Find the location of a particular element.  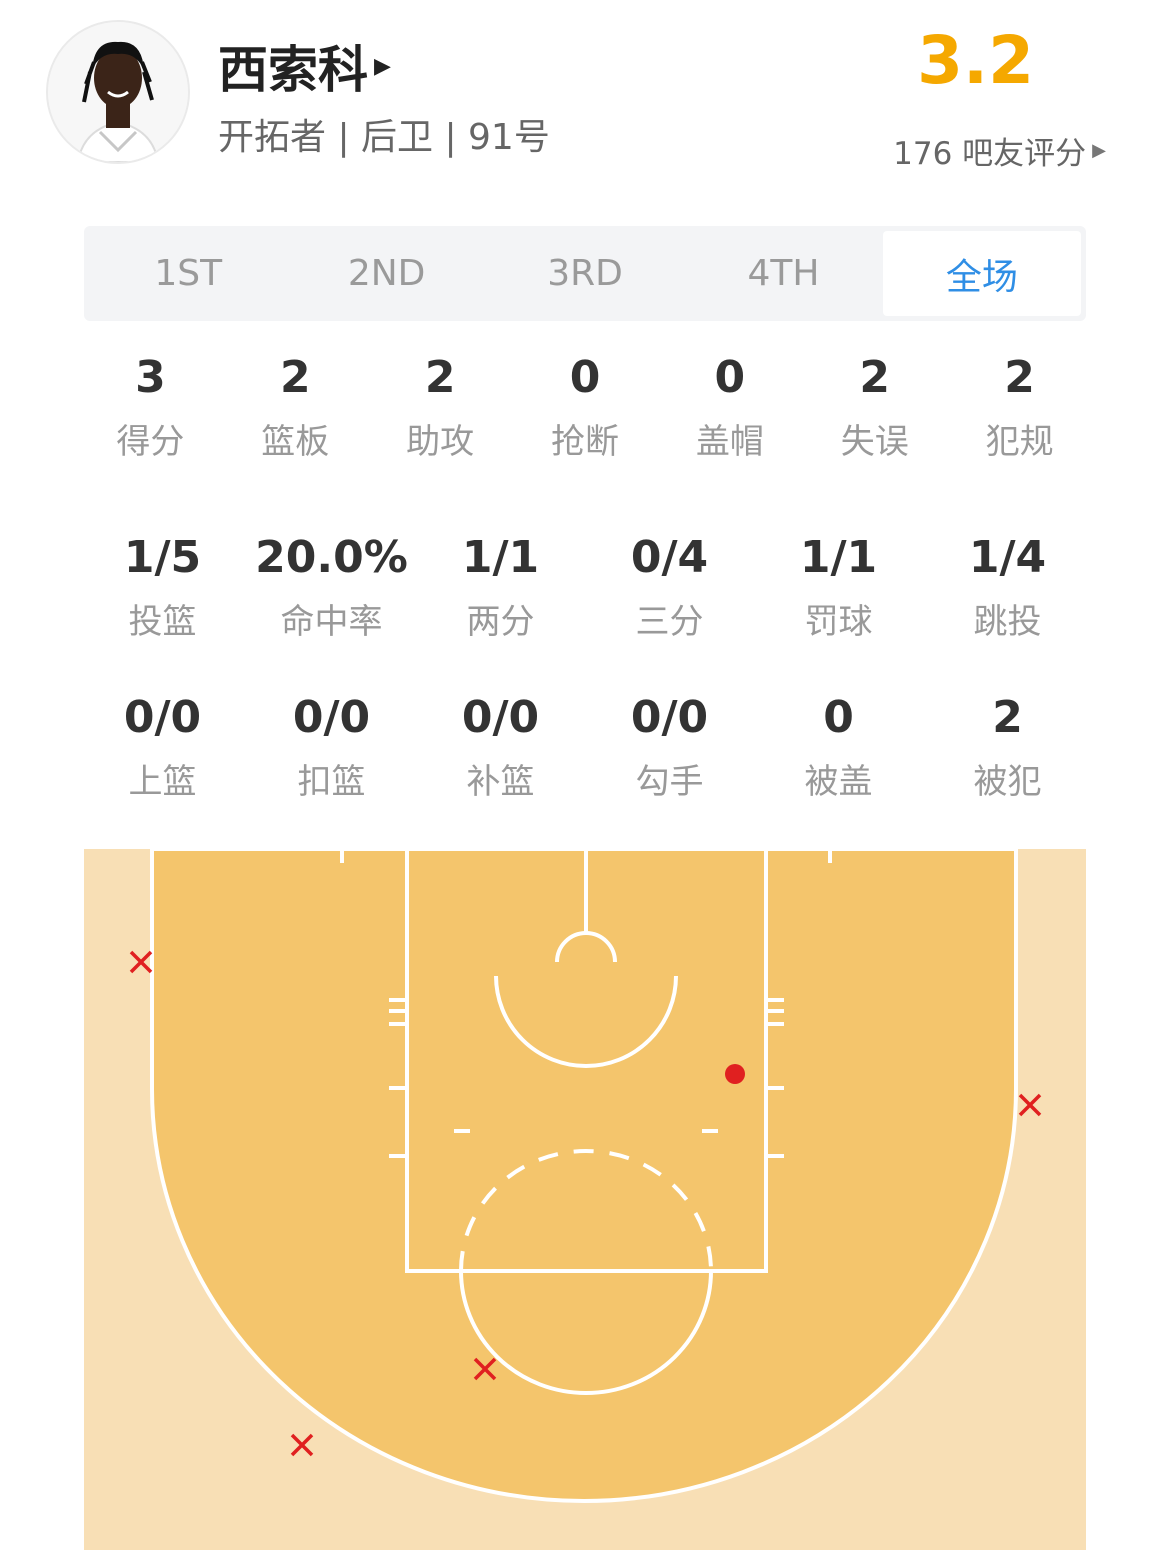

player-meta: 开拓者 | 后卫 | 91号 is located at coordinates (384, 137).